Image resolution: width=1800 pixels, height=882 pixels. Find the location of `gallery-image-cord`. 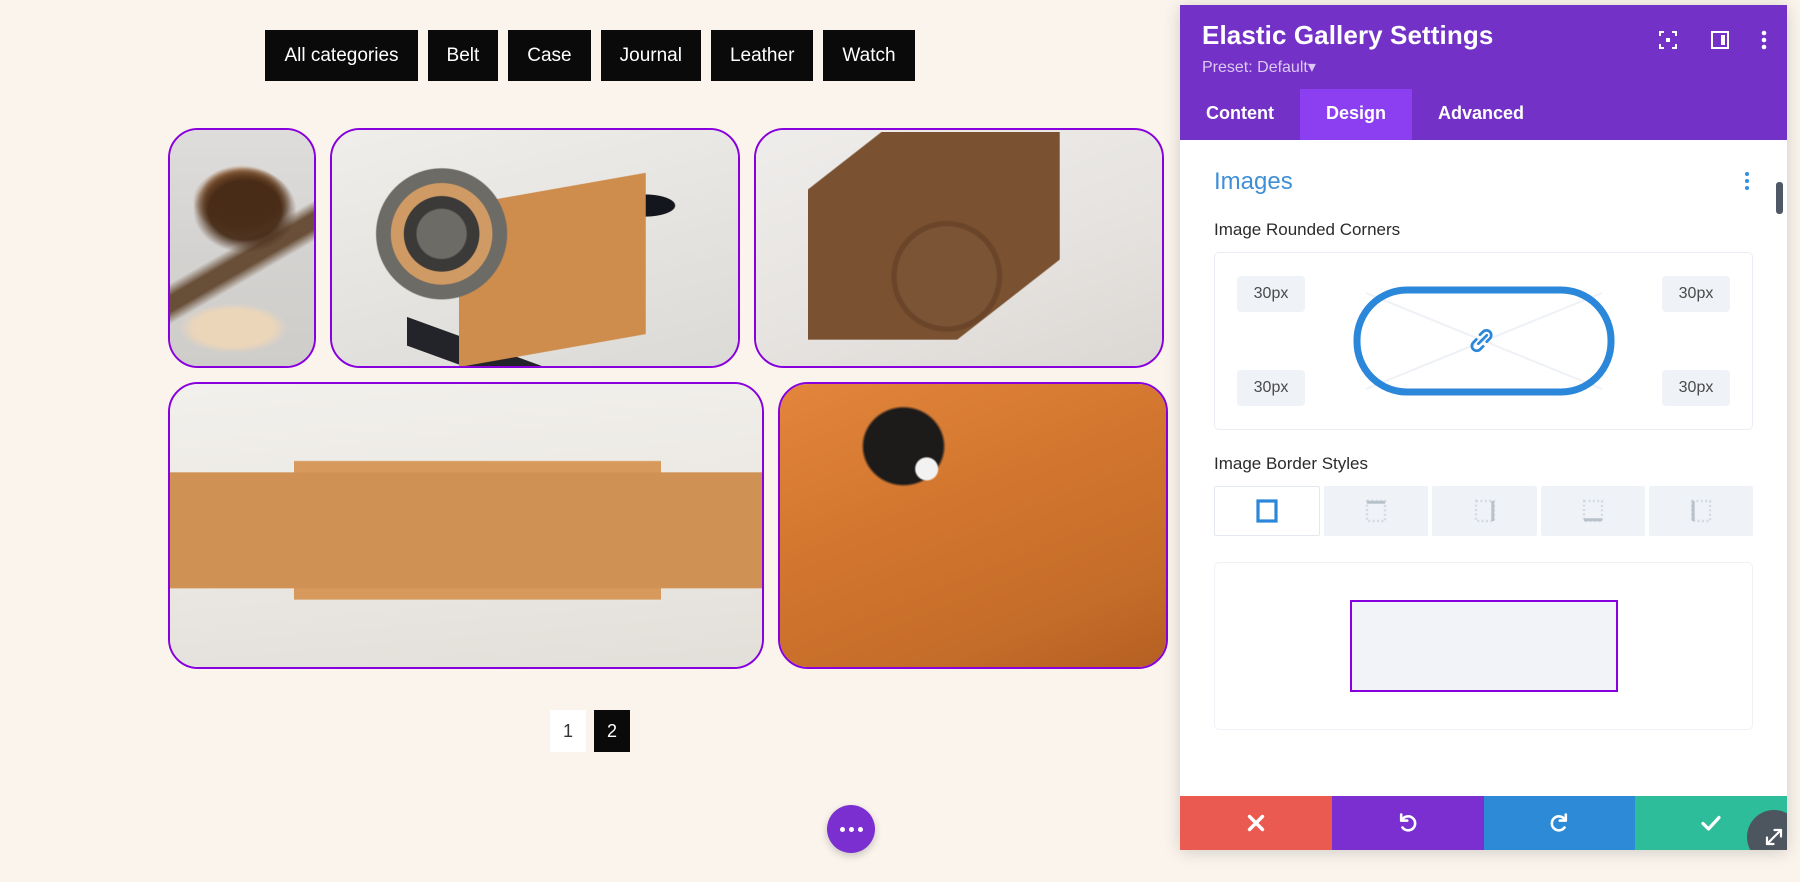

gallery-image-cord is located at coordinates (242, 248).